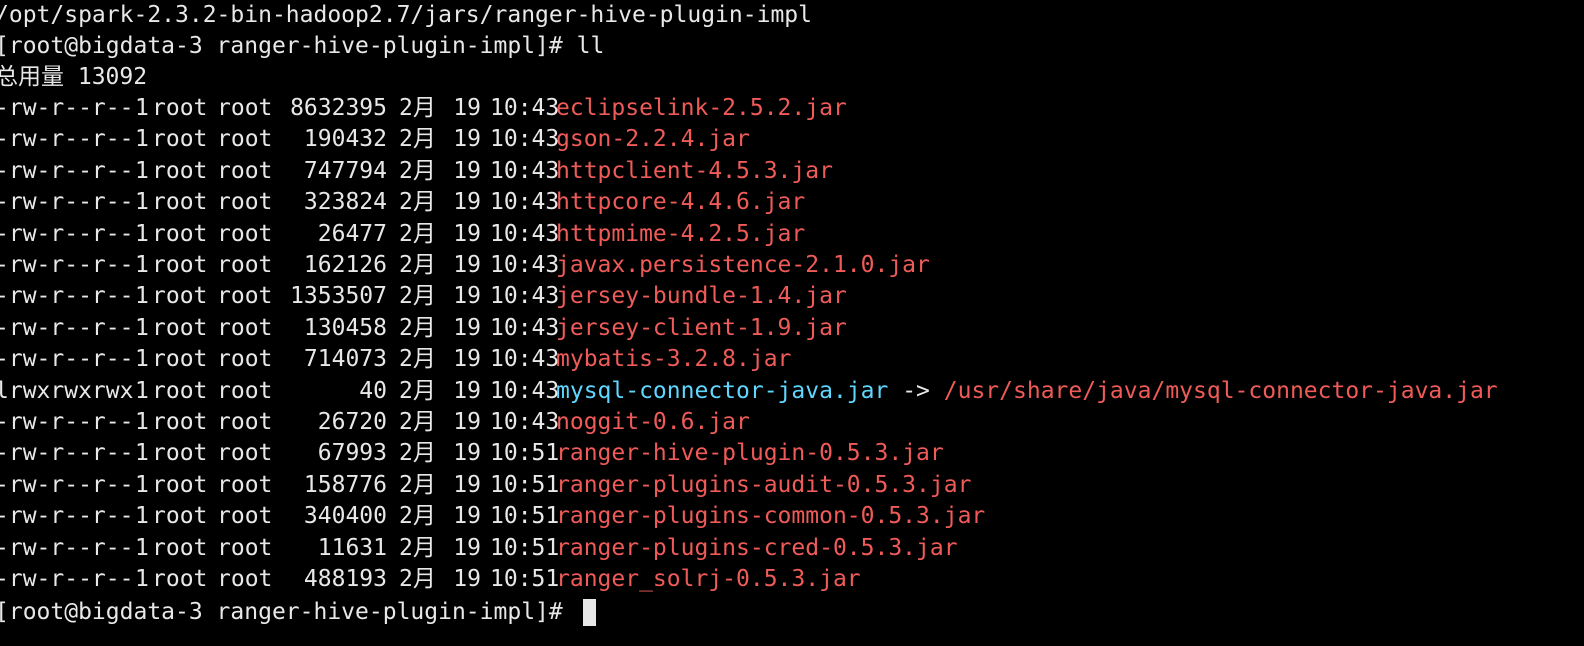 Image resolution: width=1584 pixels, height=646 pixels. Describe the element at coordinates (590, 46) in the screenshot. I see `command-text: ll` at that location.